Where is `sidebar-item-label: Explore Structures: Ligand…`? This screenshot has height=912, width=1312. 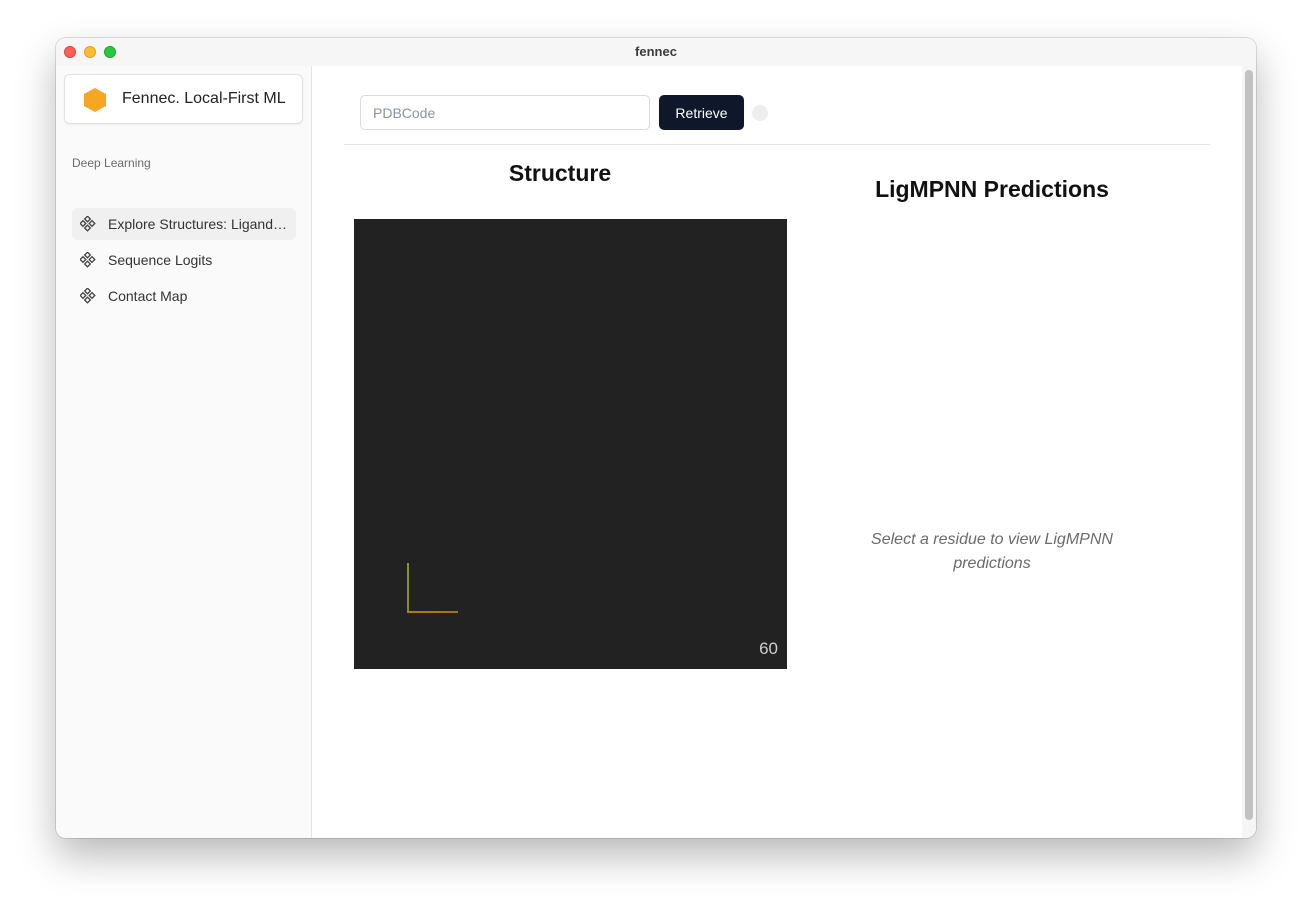 sidebar-item-label: Explore Structures: Ligand… is located at coordinates (197, 224).